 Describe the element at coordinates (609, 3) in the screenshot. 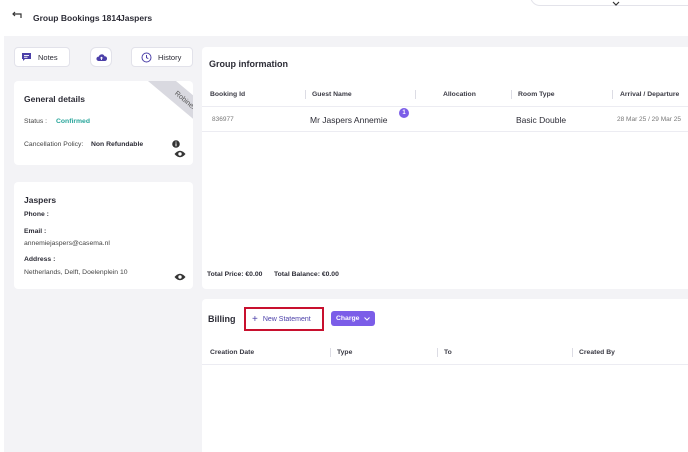

I see `top-dropdown` at that location.